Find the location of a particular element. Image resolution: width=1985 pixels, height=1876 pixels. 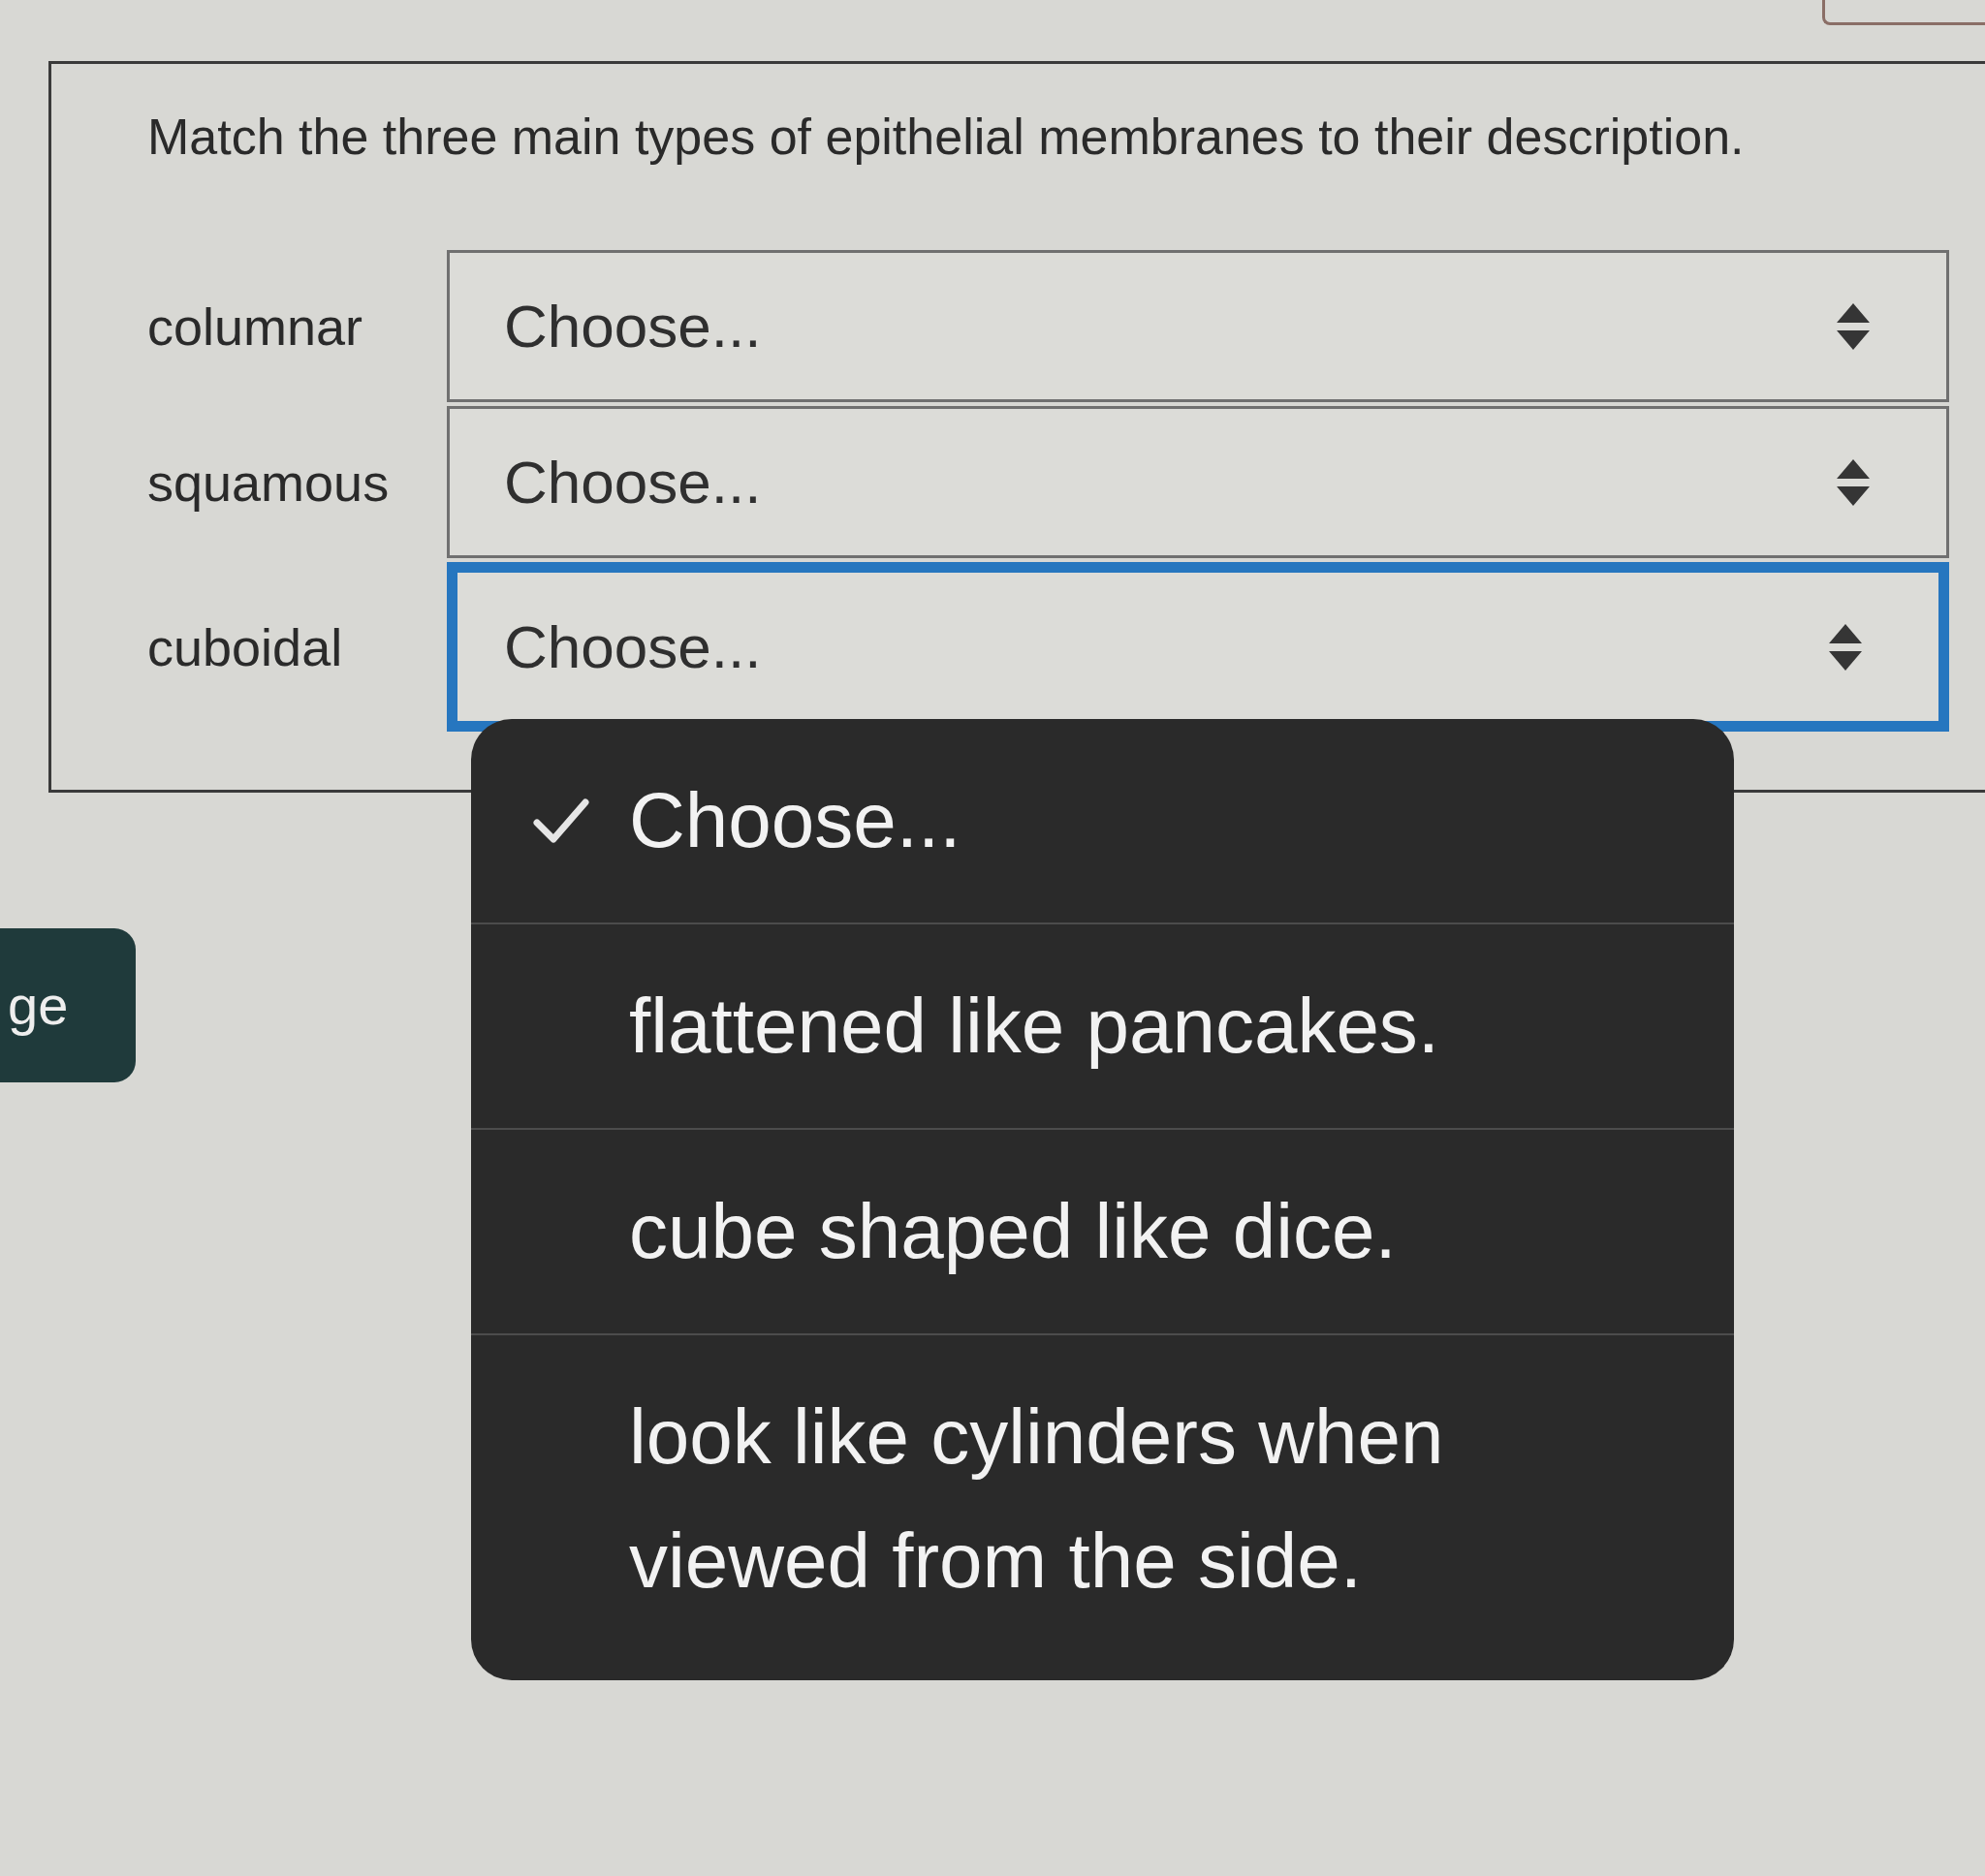

menu-option: flattened like pancakes. is located at coordinates (1102, 1025).